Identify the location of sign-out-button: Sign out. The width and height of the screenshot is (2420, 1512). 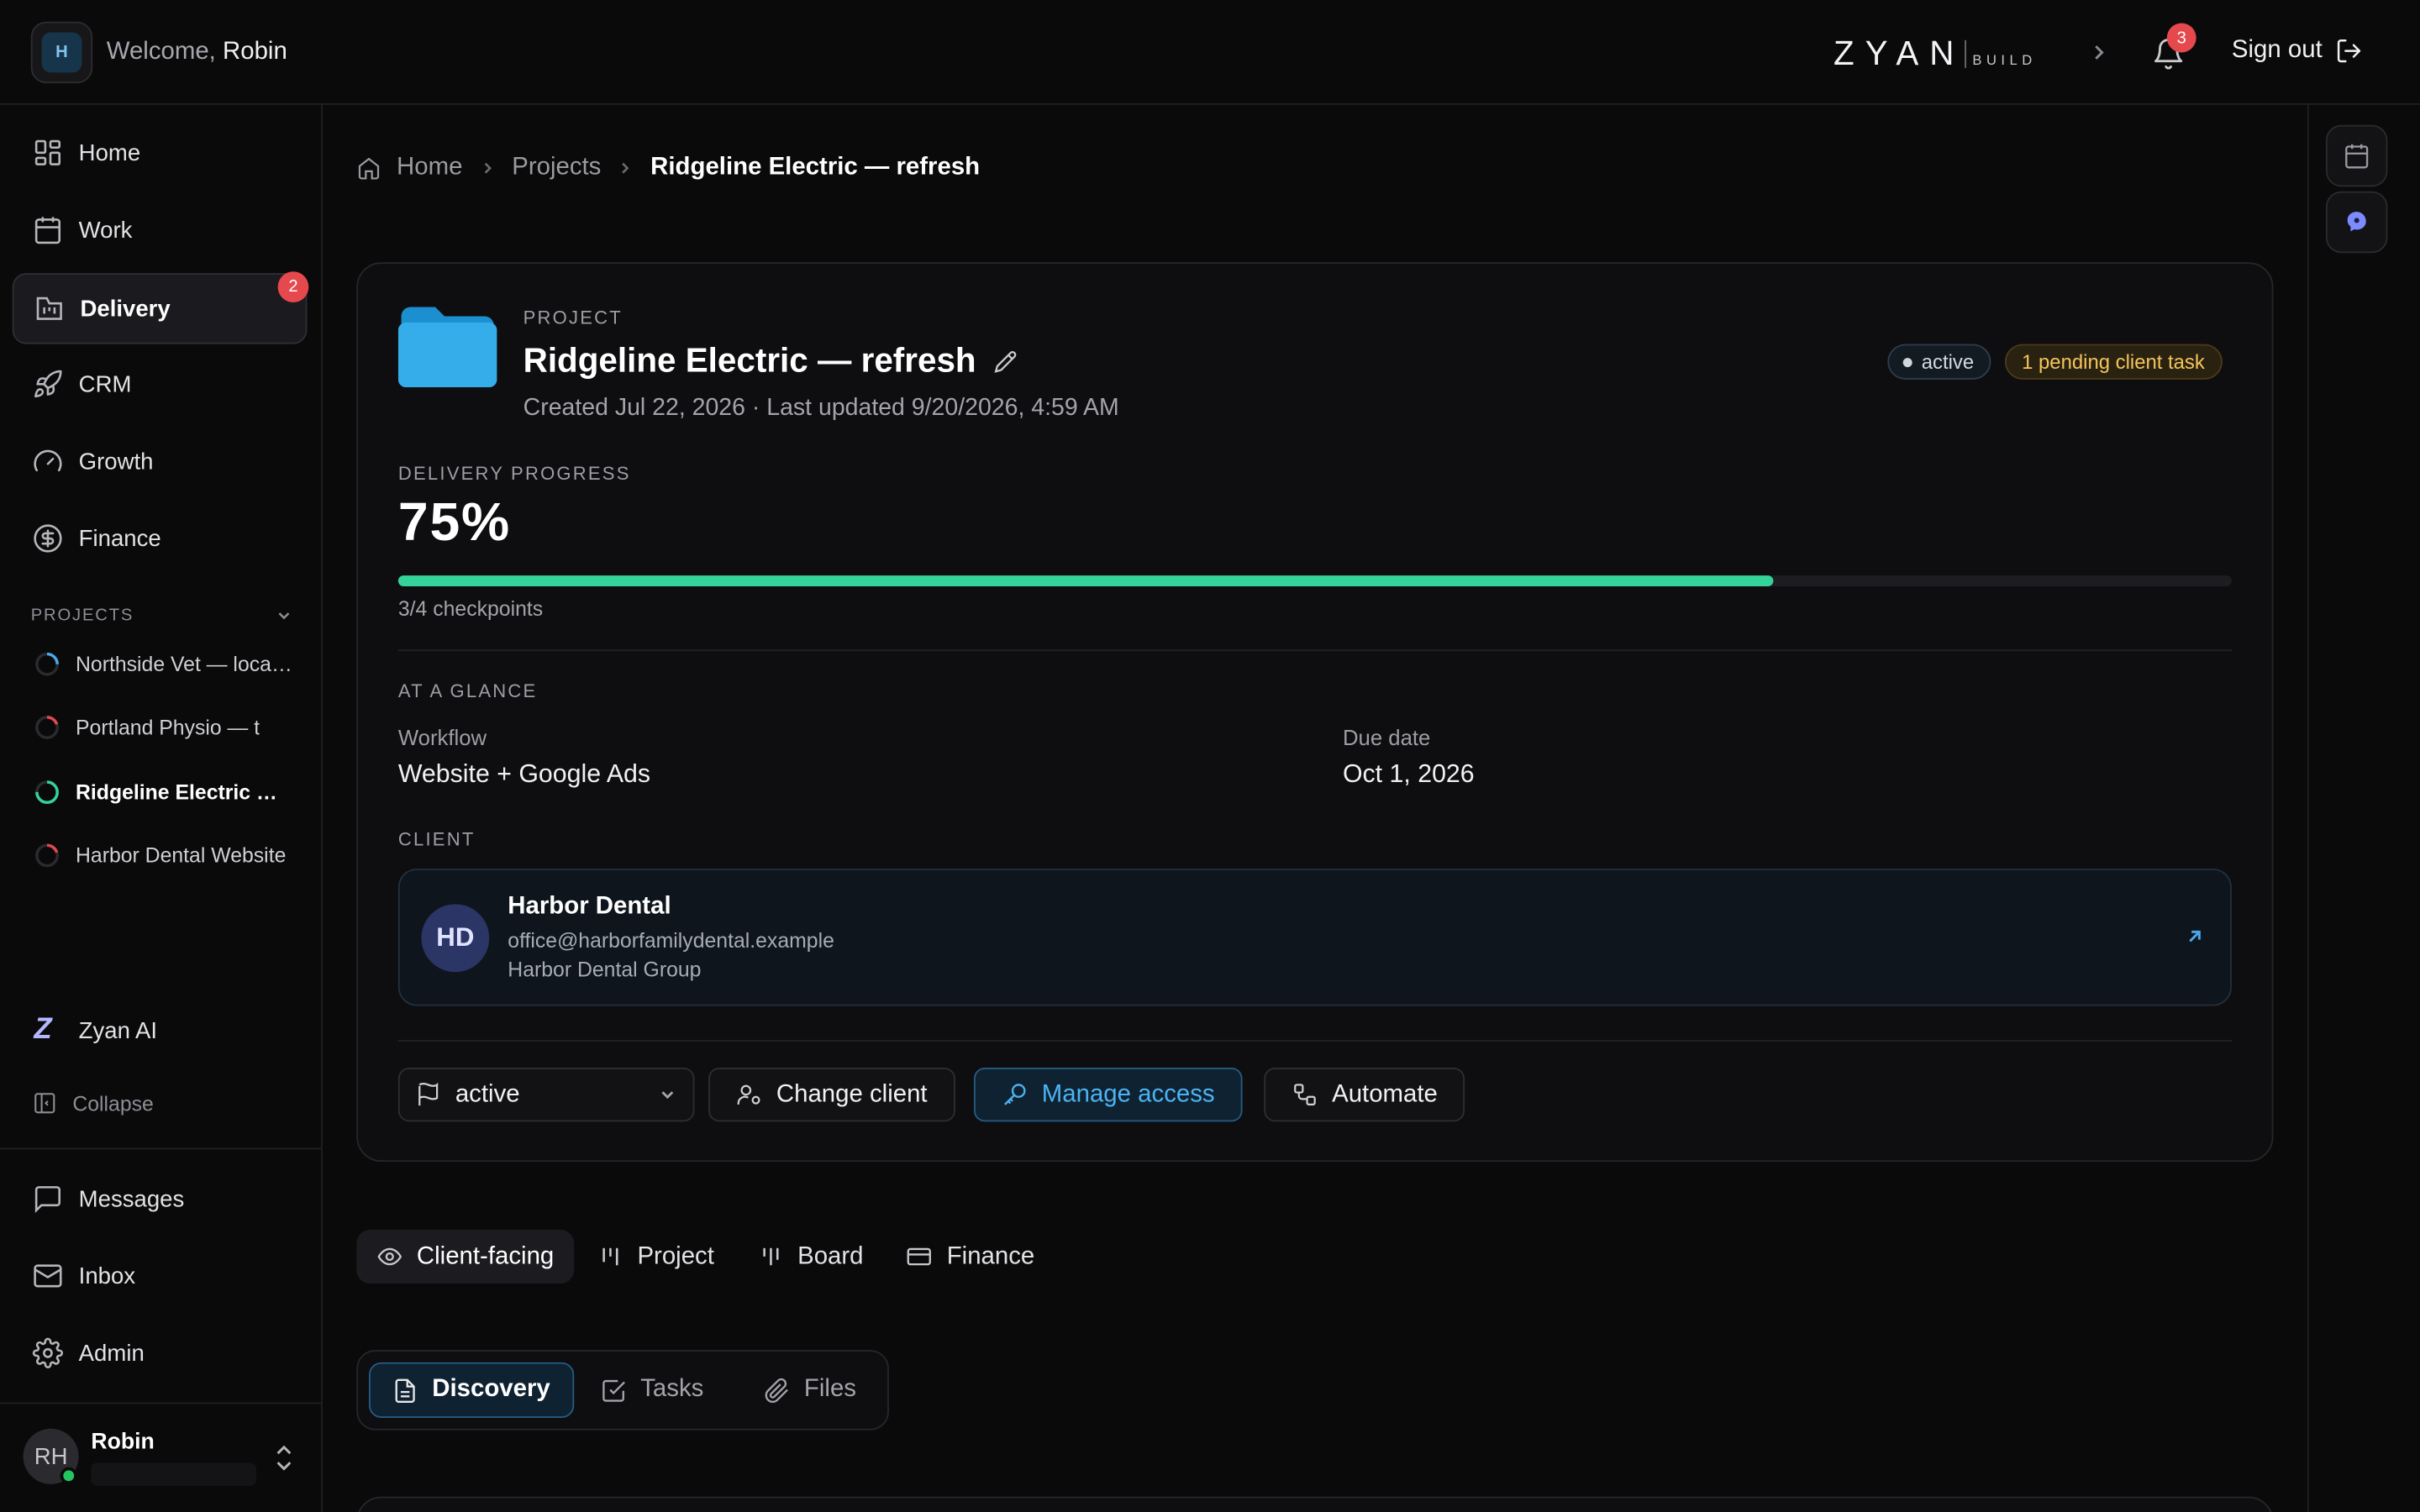
(2297, 51).